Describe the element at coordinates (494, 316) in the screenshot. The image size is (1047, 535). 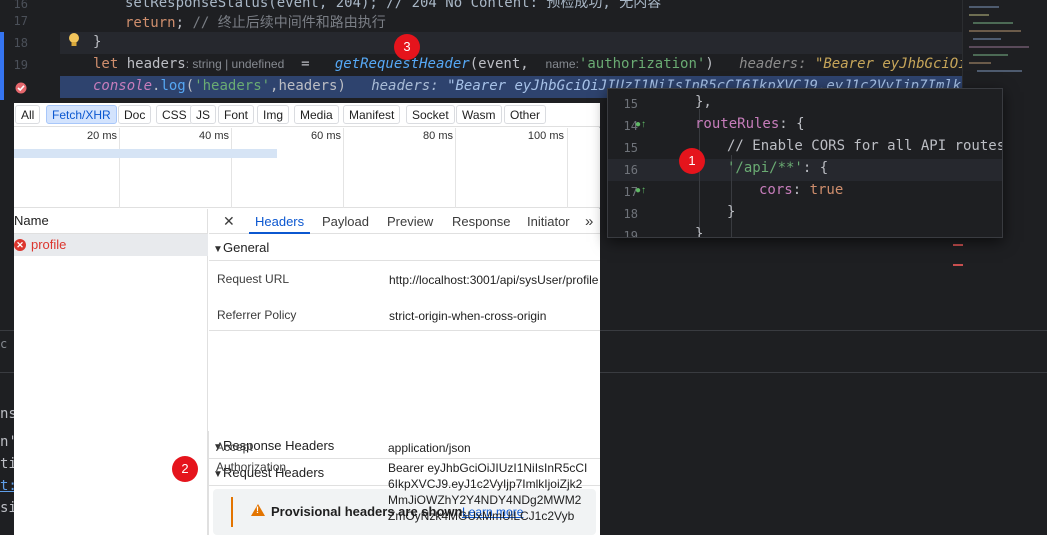
I see `referrer-policy-value: strict-origin-when-cross-origin` at that location.